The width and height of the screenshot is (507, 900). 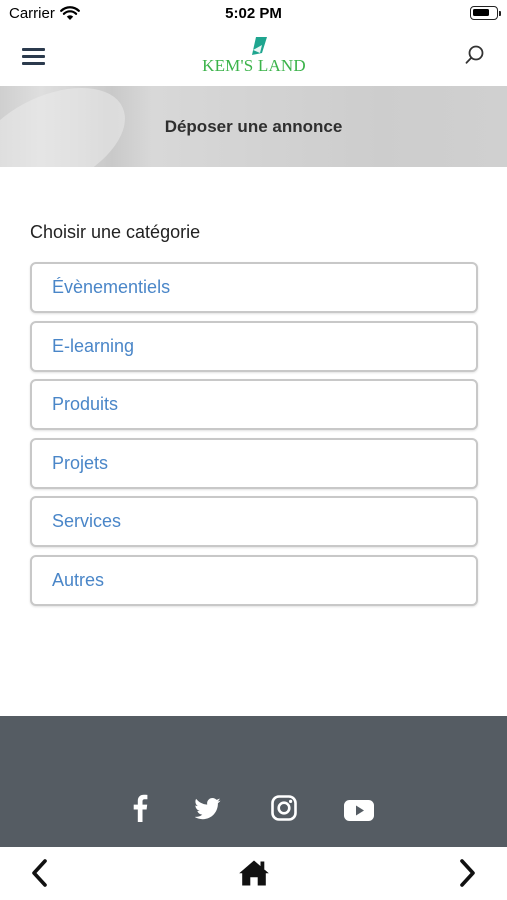 I want to click on clock: 5:02 PM, so click(x=253, y=13).